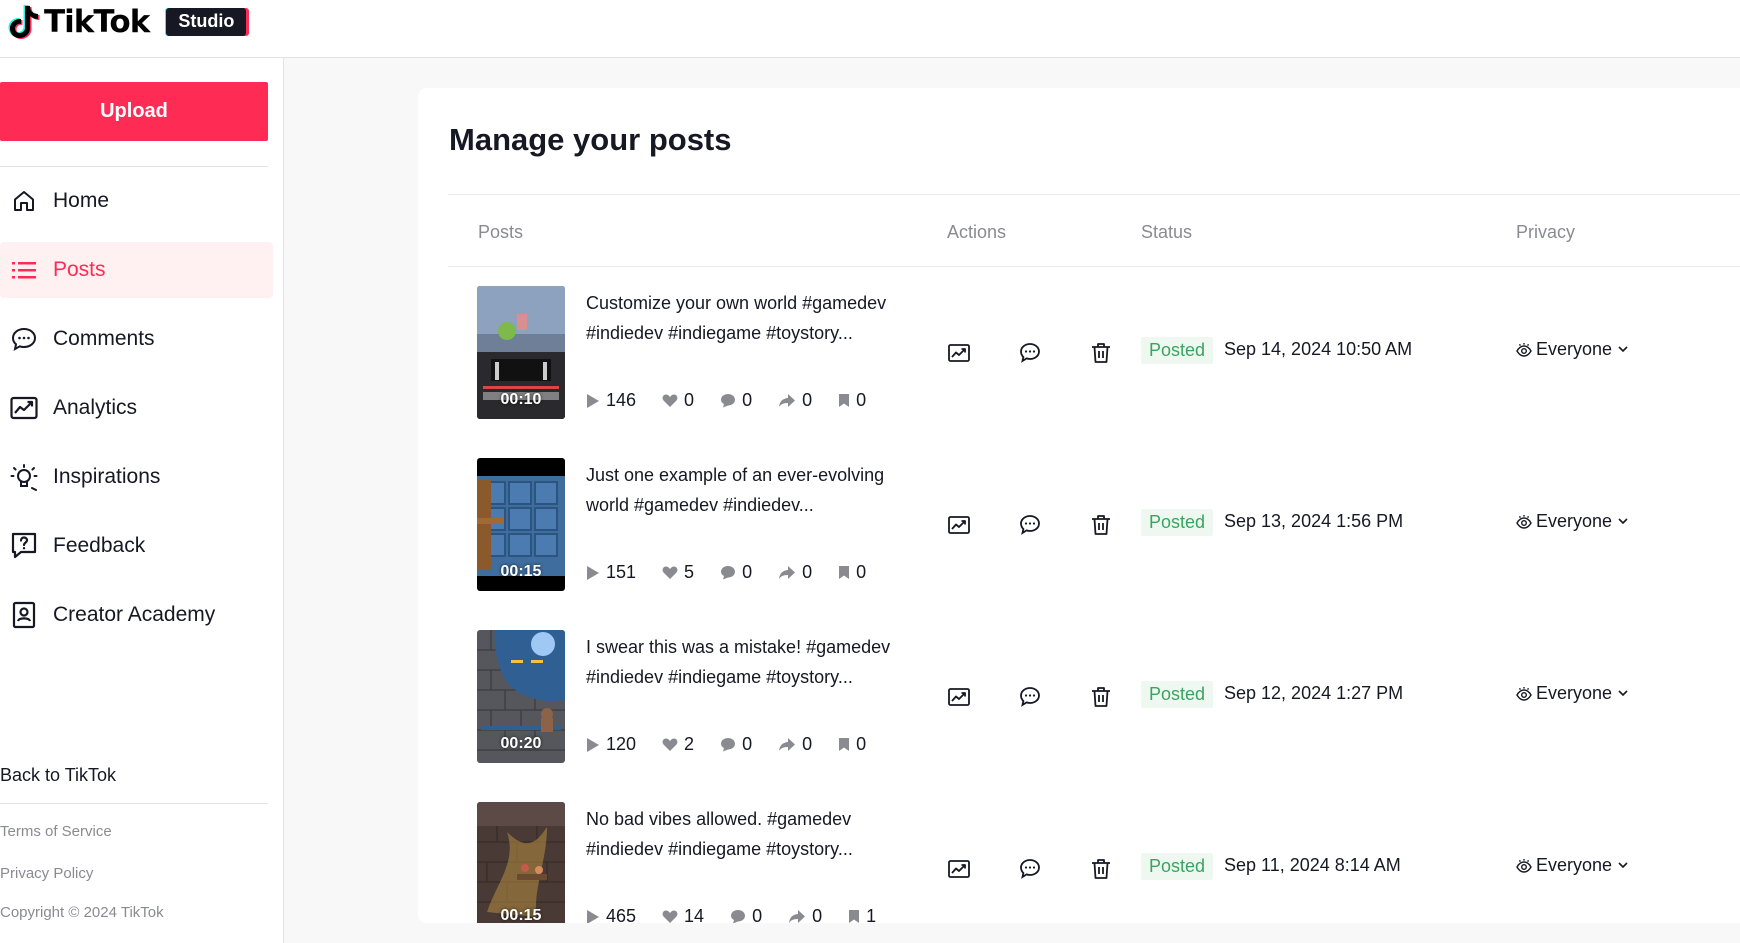 This screenshot has height=943, width=1740. What do you see at coordinates (621, 400) in the screenshot?
I see `views-count: 146` at bounding box center [621, 400].